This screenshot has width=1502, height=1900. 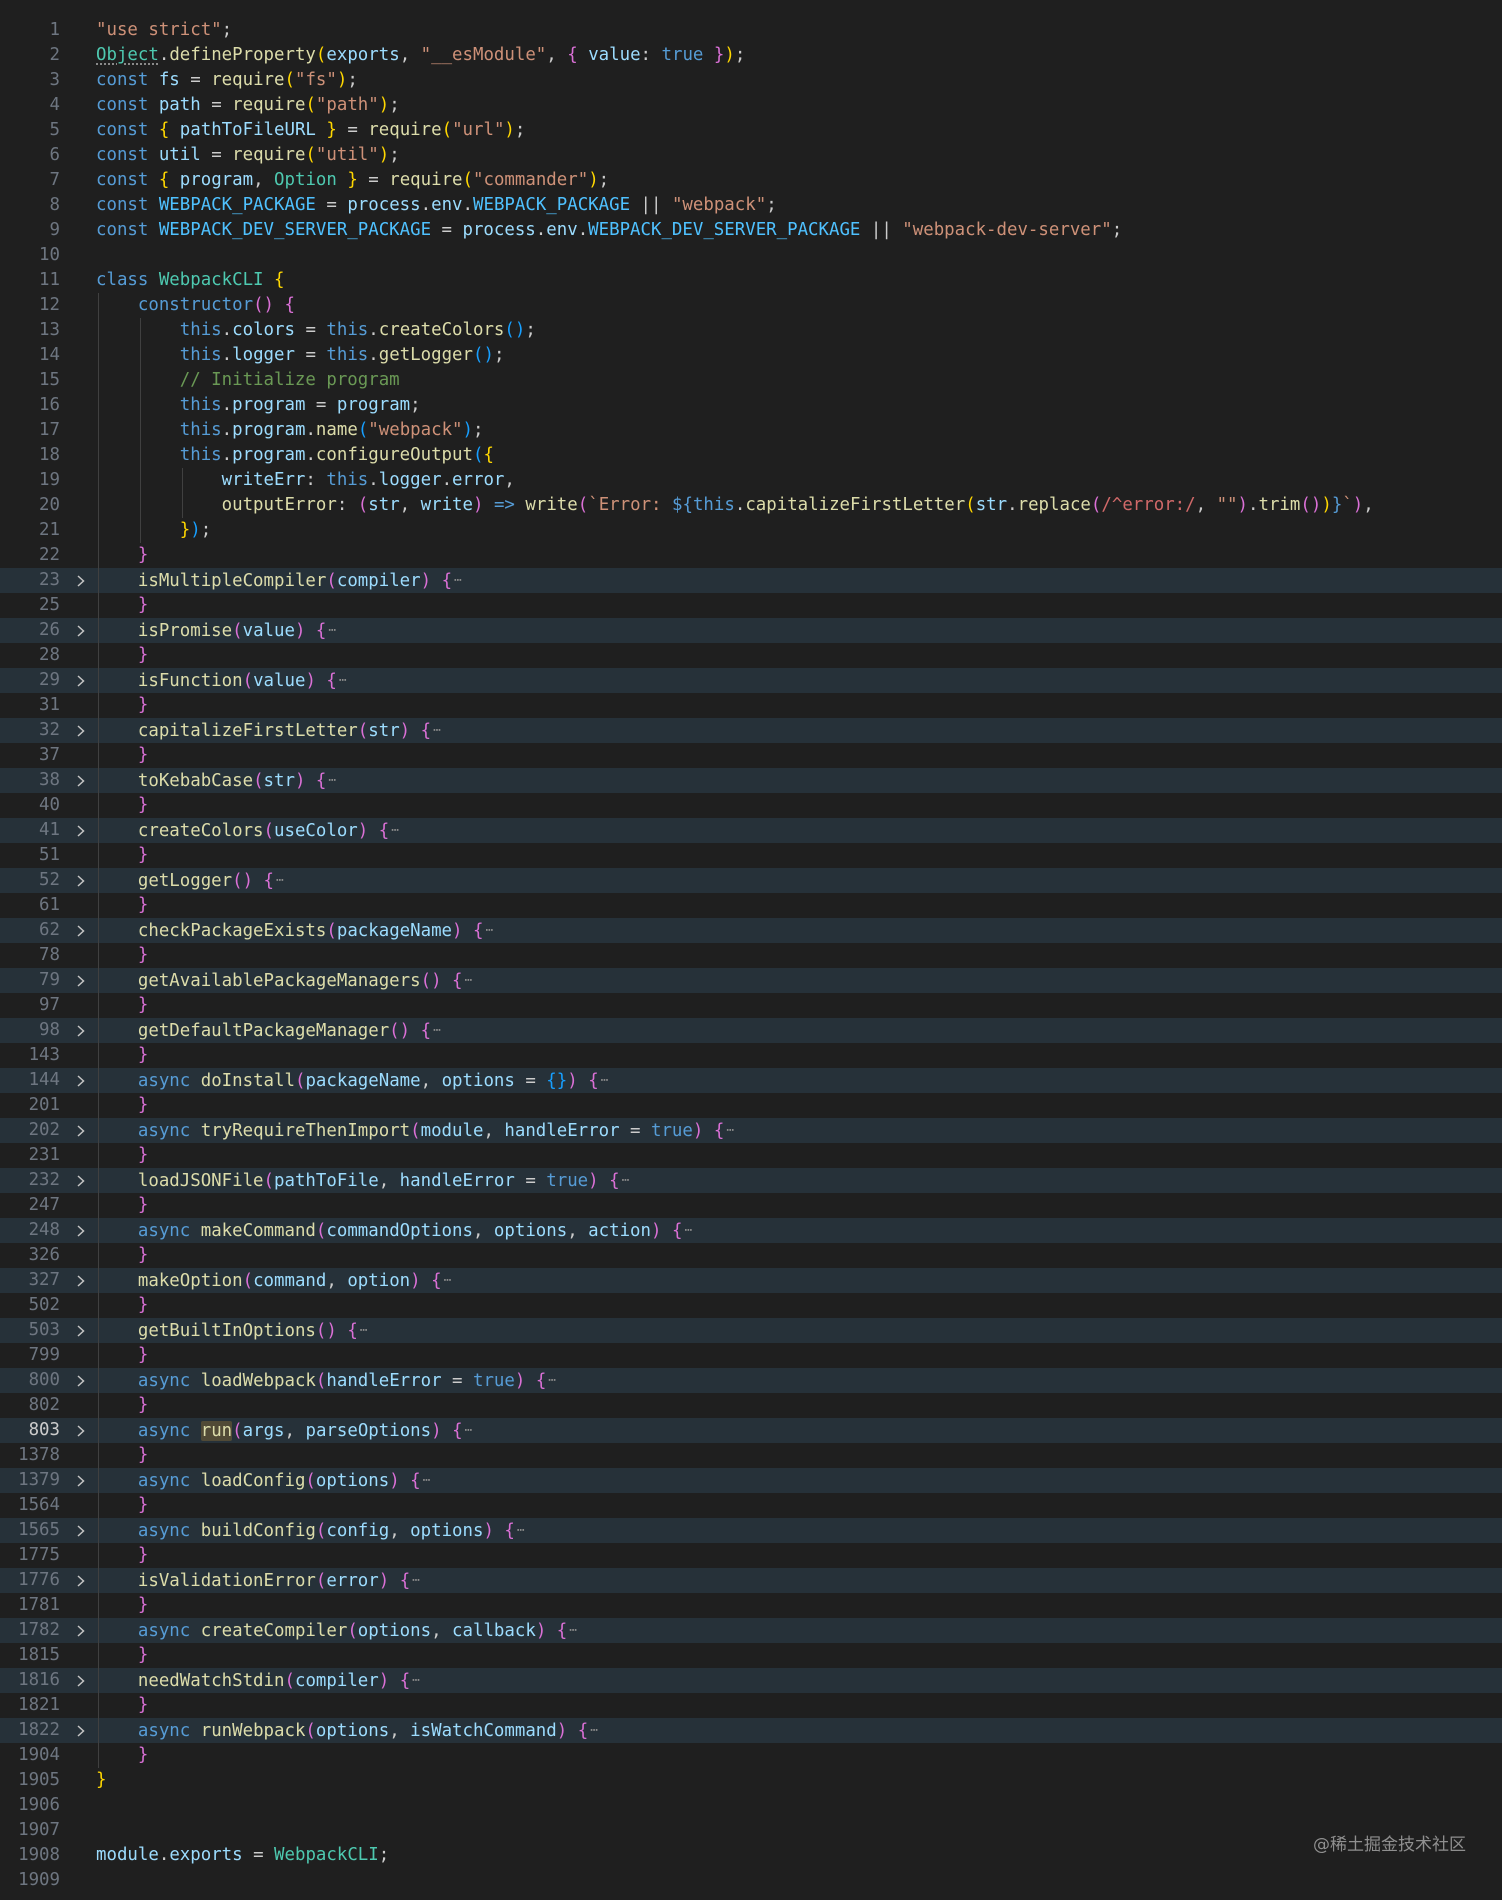 I want to click on code-line: 37 }, so click(x=751, y=755).